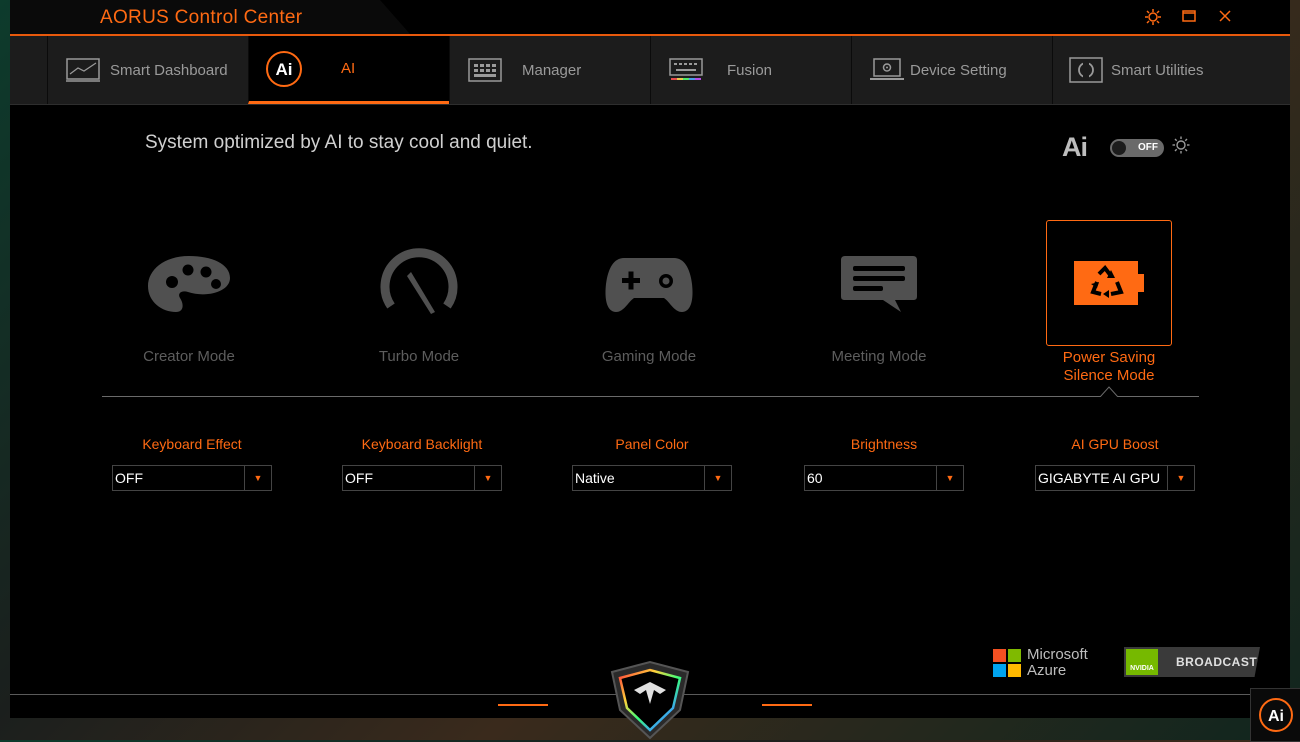 The height and width of the screenshot is (742, 1300). Describe the element at coordinates (1119, 147) in the screenshot. I see `toggle-knob` at that location.